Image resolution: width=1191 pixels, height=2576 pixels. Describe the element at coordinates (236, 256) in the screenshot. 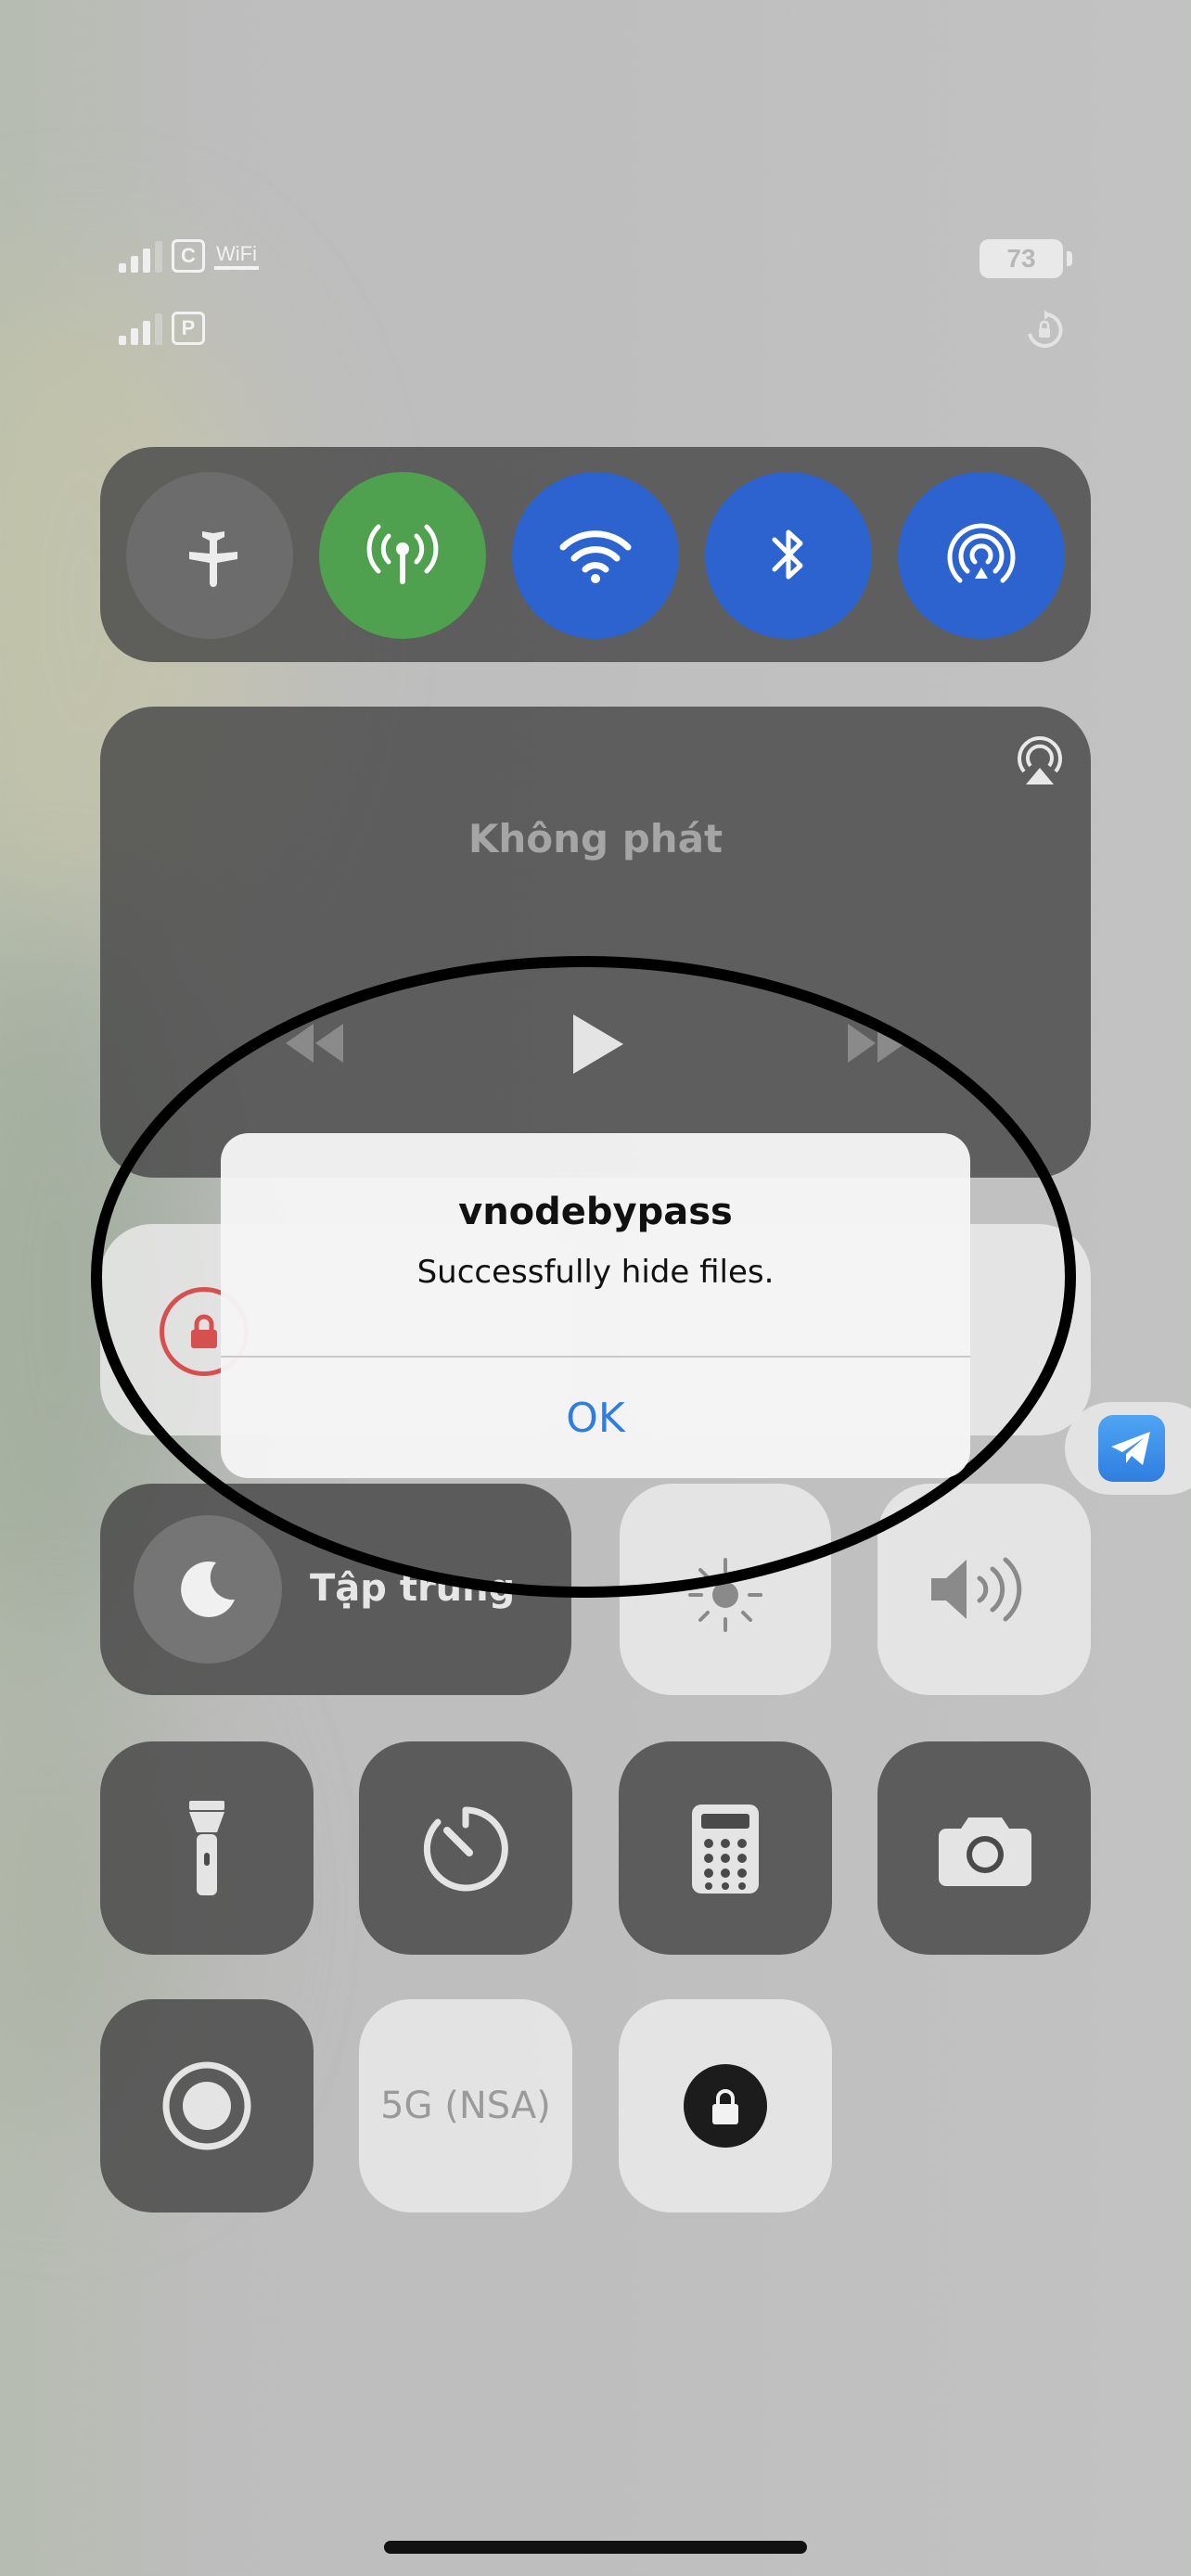

I see `wifi-calling-label: WiFi` at that location.